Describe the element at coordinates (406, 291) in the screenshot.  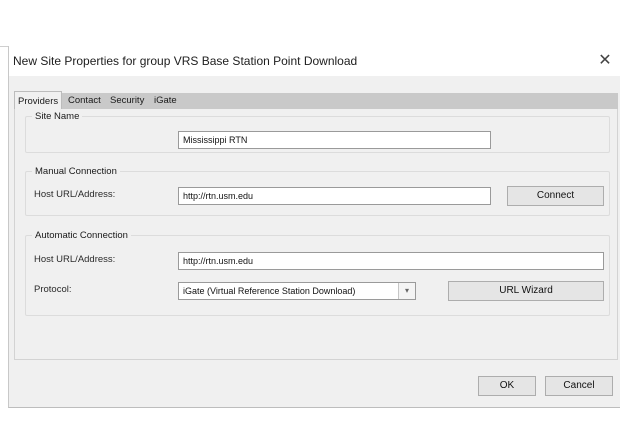
I see `chevron-down-icon: ▾` at that location.